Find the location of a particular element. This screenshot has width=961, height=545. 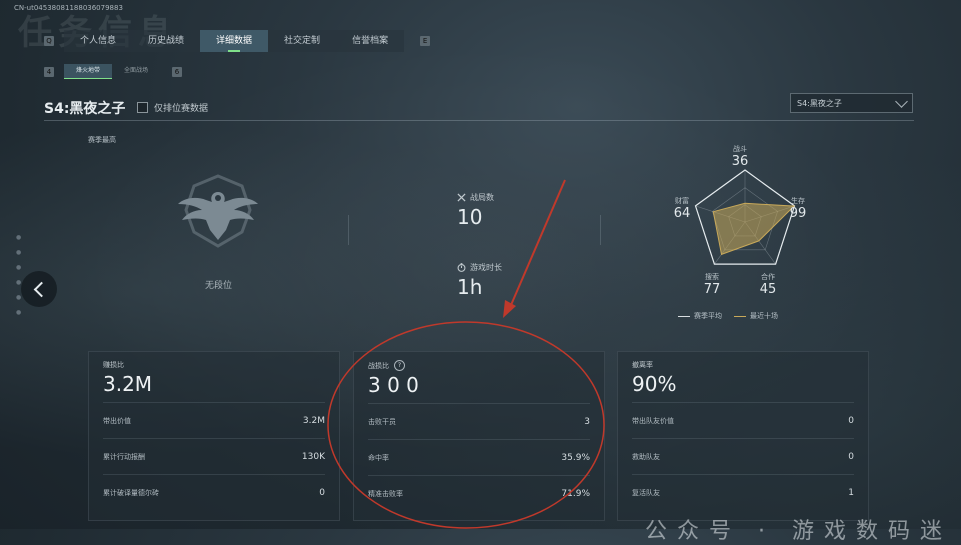

chevron-down-icon is located at coordinates (901, 101).